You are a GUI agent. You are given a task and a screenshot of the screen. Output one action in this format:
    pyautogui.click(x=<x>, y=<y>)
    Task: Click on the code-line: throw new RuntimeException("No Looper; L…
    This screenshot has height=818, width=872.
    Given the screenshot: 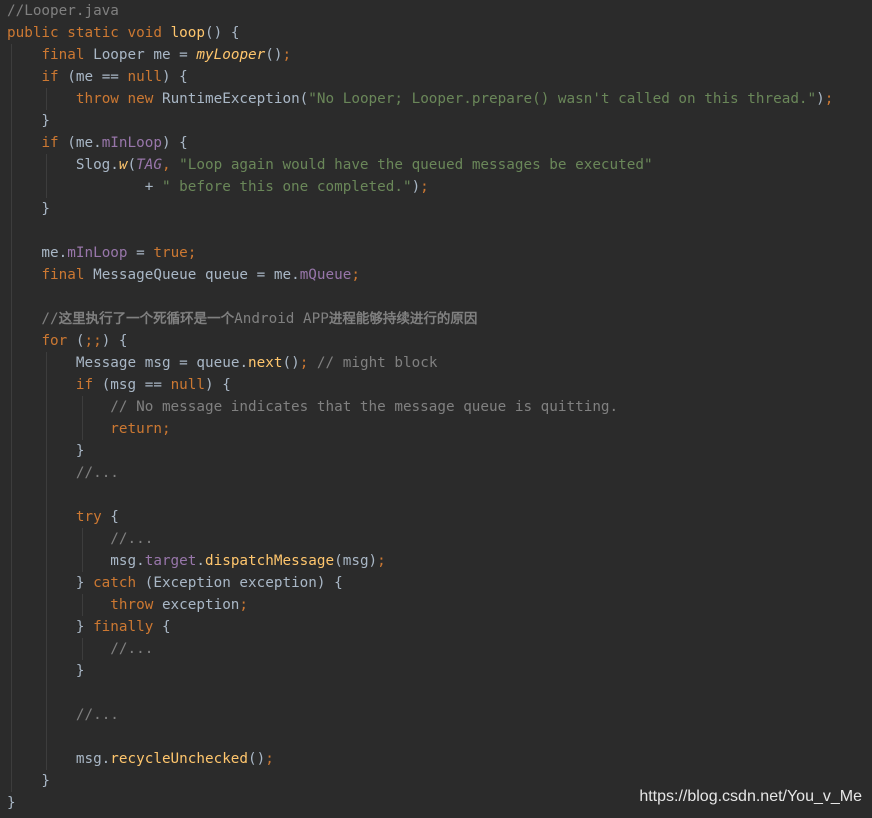 What is the action you would take?
    pyautogui.click(x=420, y=99)
    